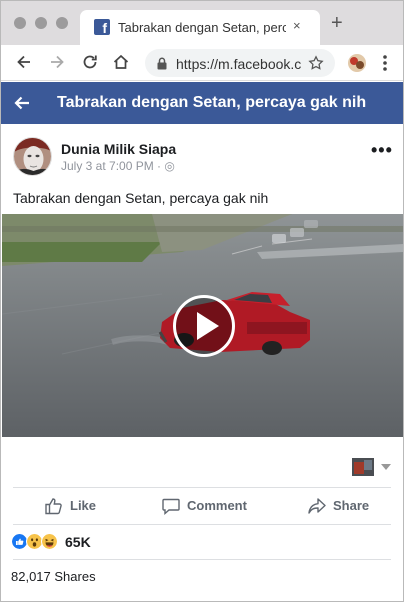  I want to click on share-button: Share, so click(338, 507).